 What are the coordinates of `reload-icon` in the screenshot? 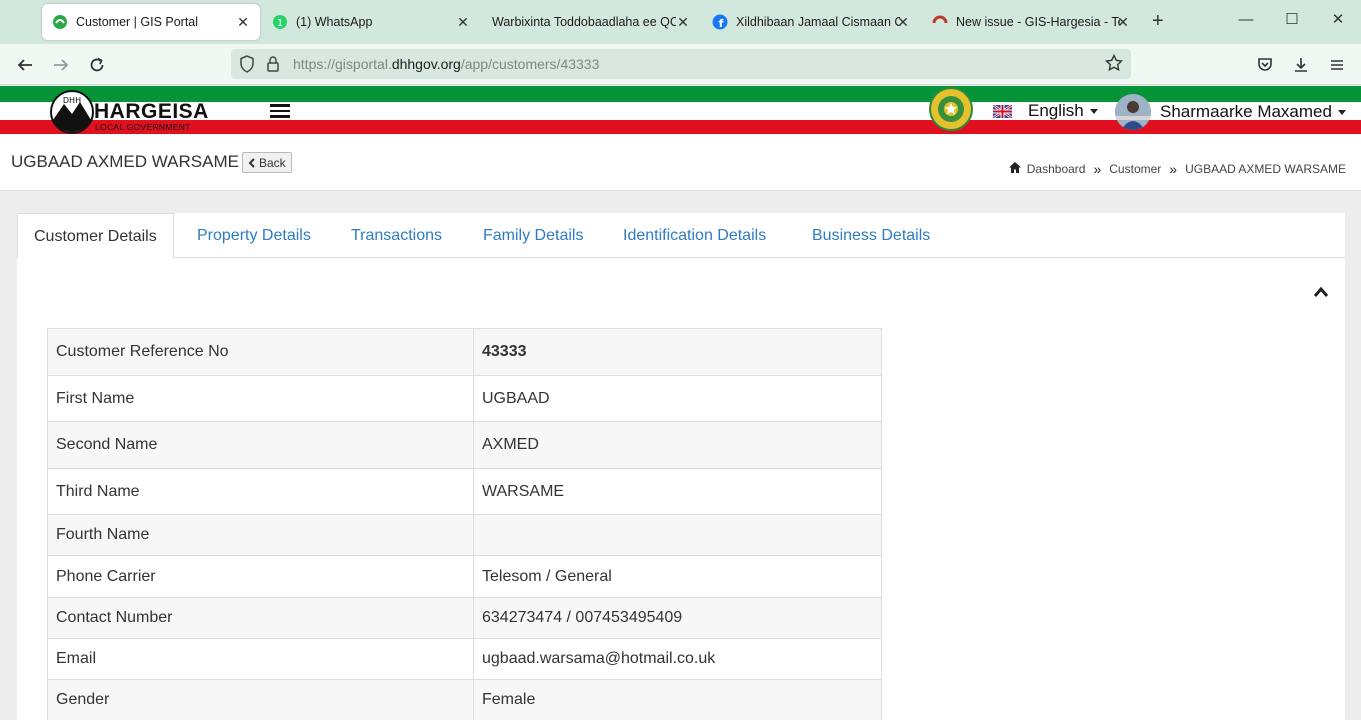 It's located at (97, 65).